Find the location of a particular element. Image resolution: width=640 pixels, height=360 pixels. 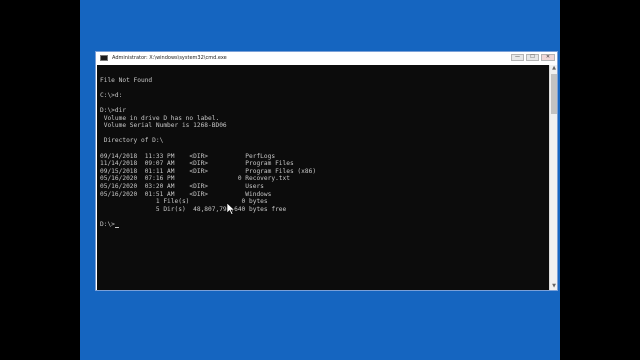

mouse-pointer-icon is located at coordinates (231, 209).